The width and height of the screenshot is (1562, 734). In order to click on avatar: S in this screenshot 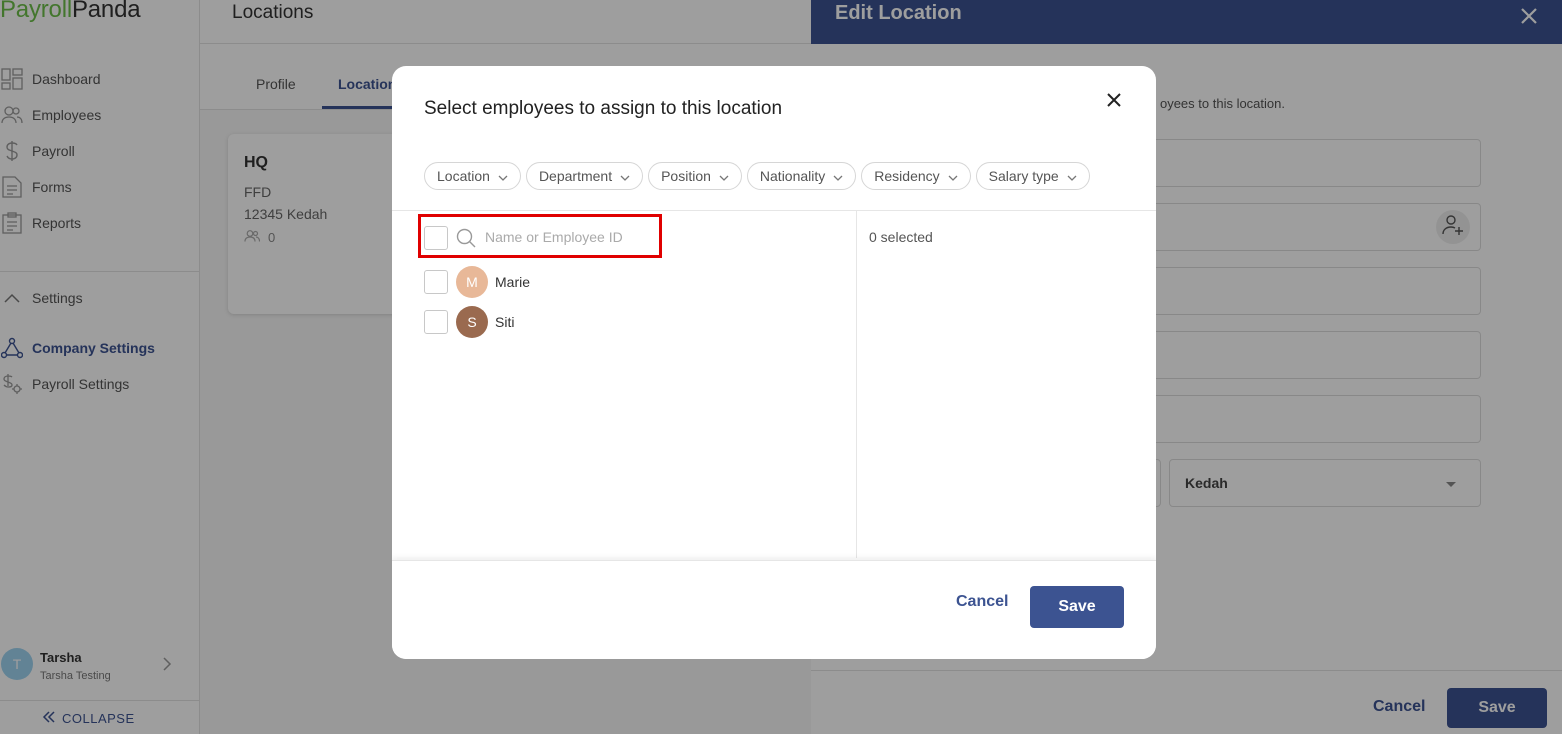, I will do `click(472, 322)`.